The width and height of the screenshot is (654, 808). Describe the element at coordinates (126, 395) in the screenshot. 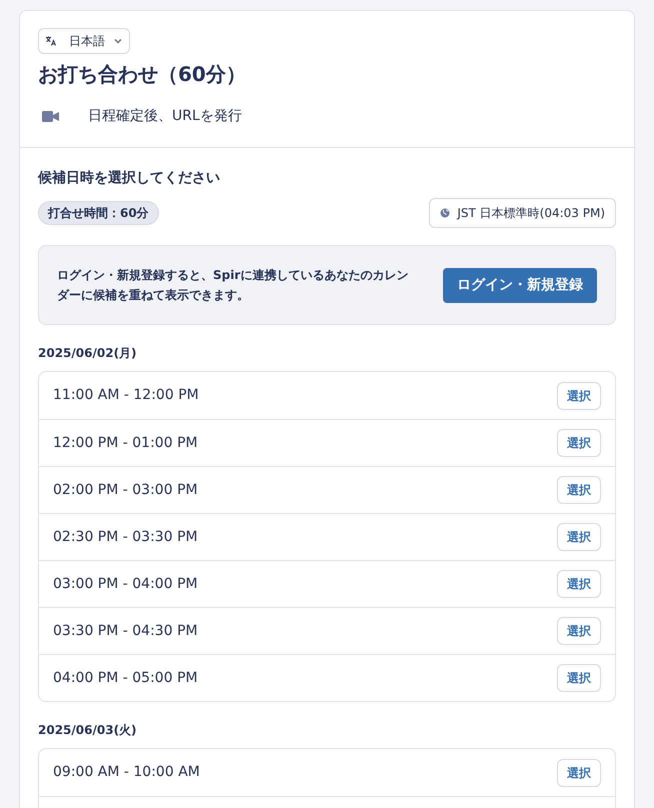

I see `time-slot-text: 11:00 AM - 12:00 PM` at that location.